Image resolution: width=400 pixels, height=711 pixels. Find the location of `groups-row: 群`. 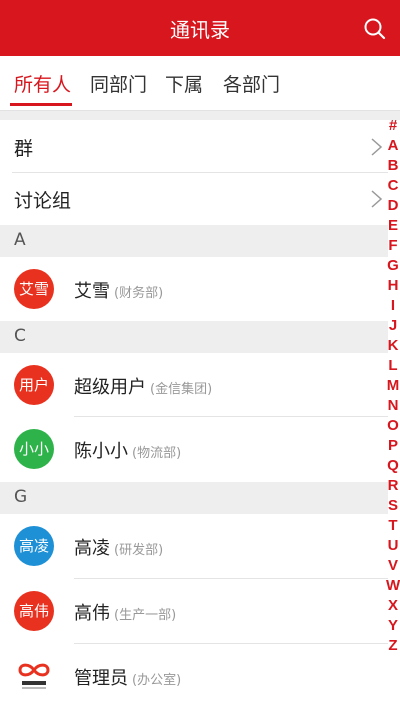

groups-row: 群 is located at coordinates (194, 147).